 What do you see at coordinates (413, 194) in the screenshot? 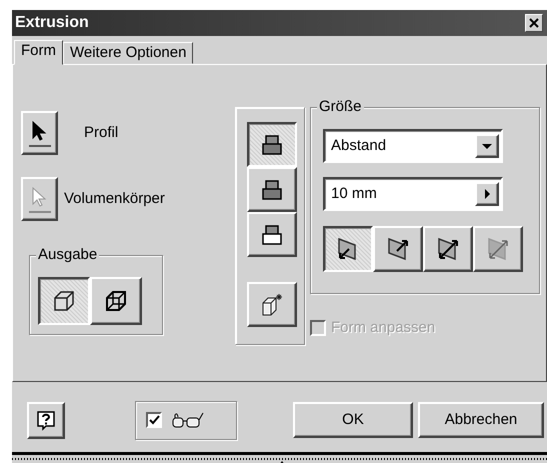
I see `distance-field: 10 mm` at bounding box center [413, 194].